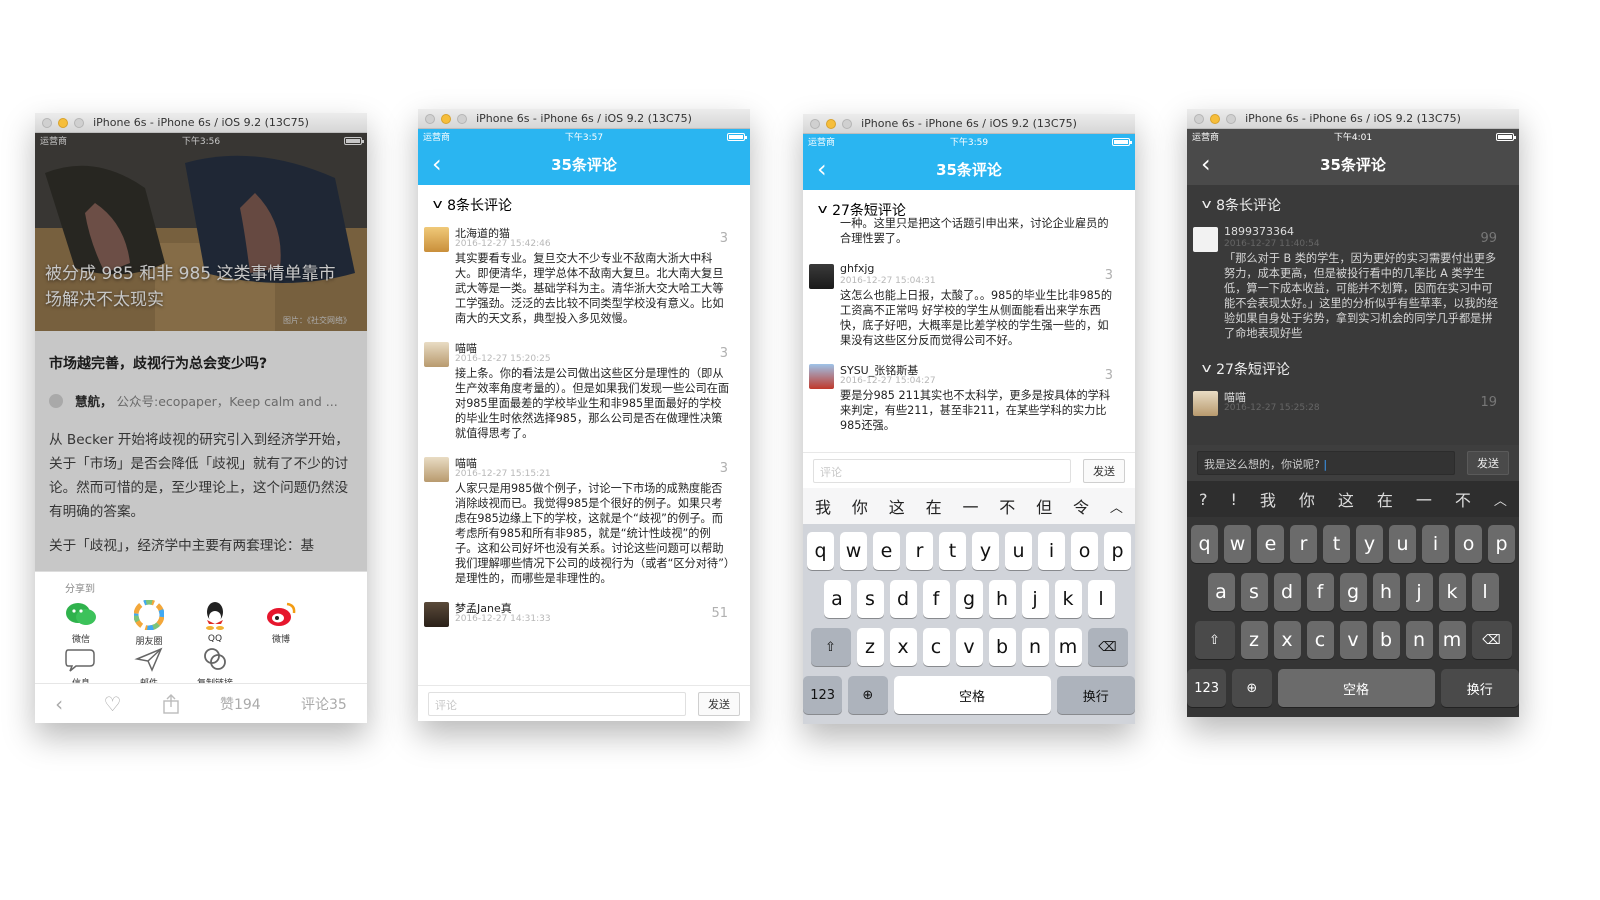  Describe the element at coordinates (1233, 499) in the screenshot. I see `candidate-word: !` at that location.